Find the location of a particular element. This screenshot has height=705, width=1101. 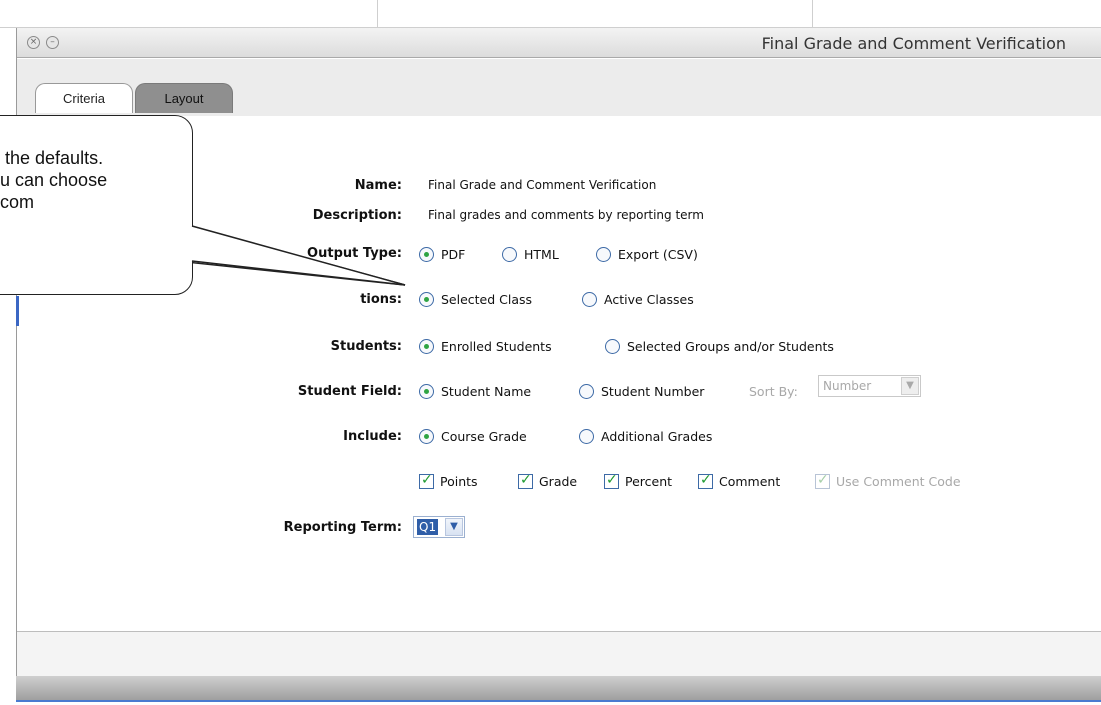

callout-text: the defaults. u can choose com is located at coordinates (54, 180).